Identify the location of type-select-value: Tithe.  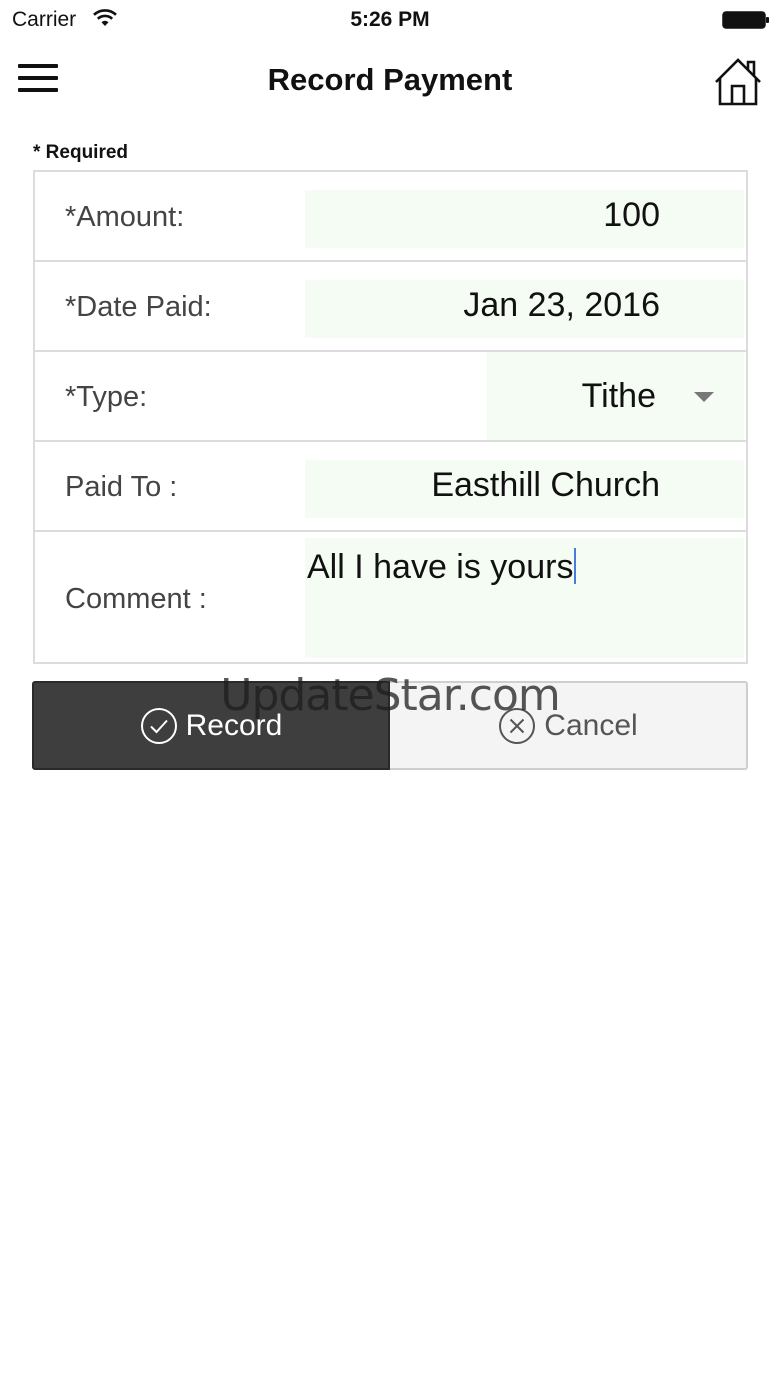
(618, 396).